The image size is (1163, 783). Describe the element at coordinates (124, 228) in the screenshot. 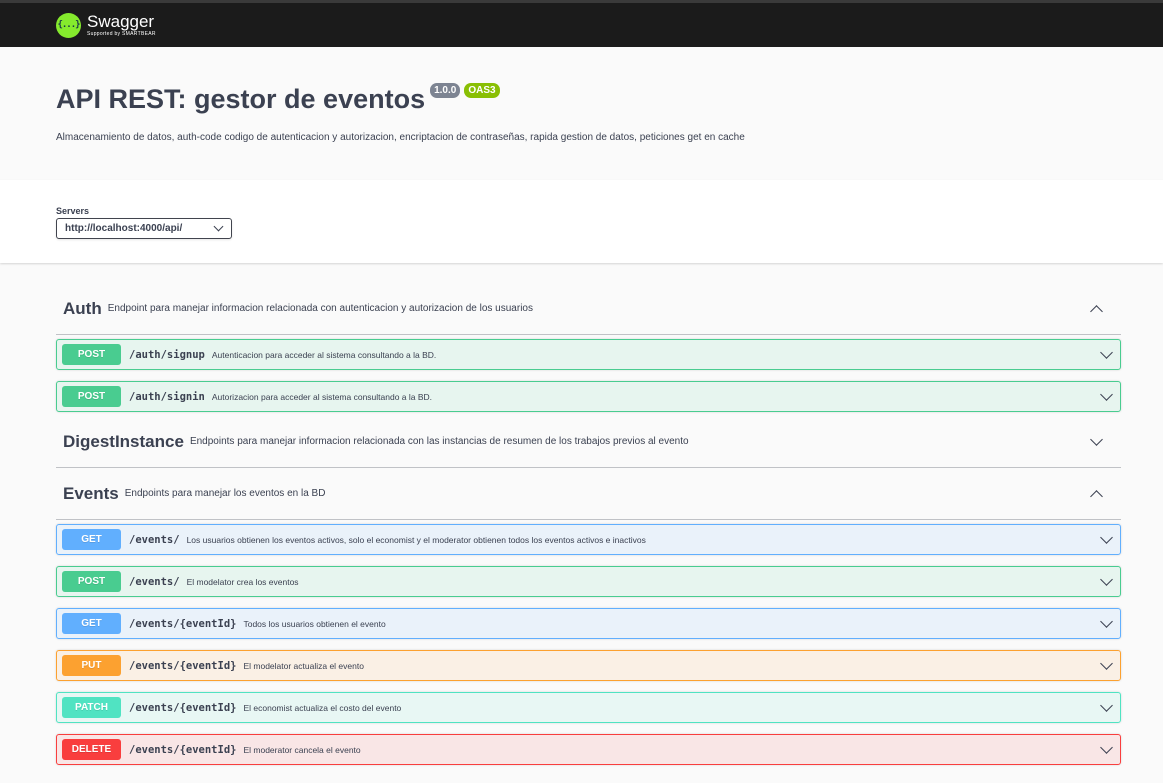

I see `servers-selected-value: http://localhost:4000/api/` at that location.